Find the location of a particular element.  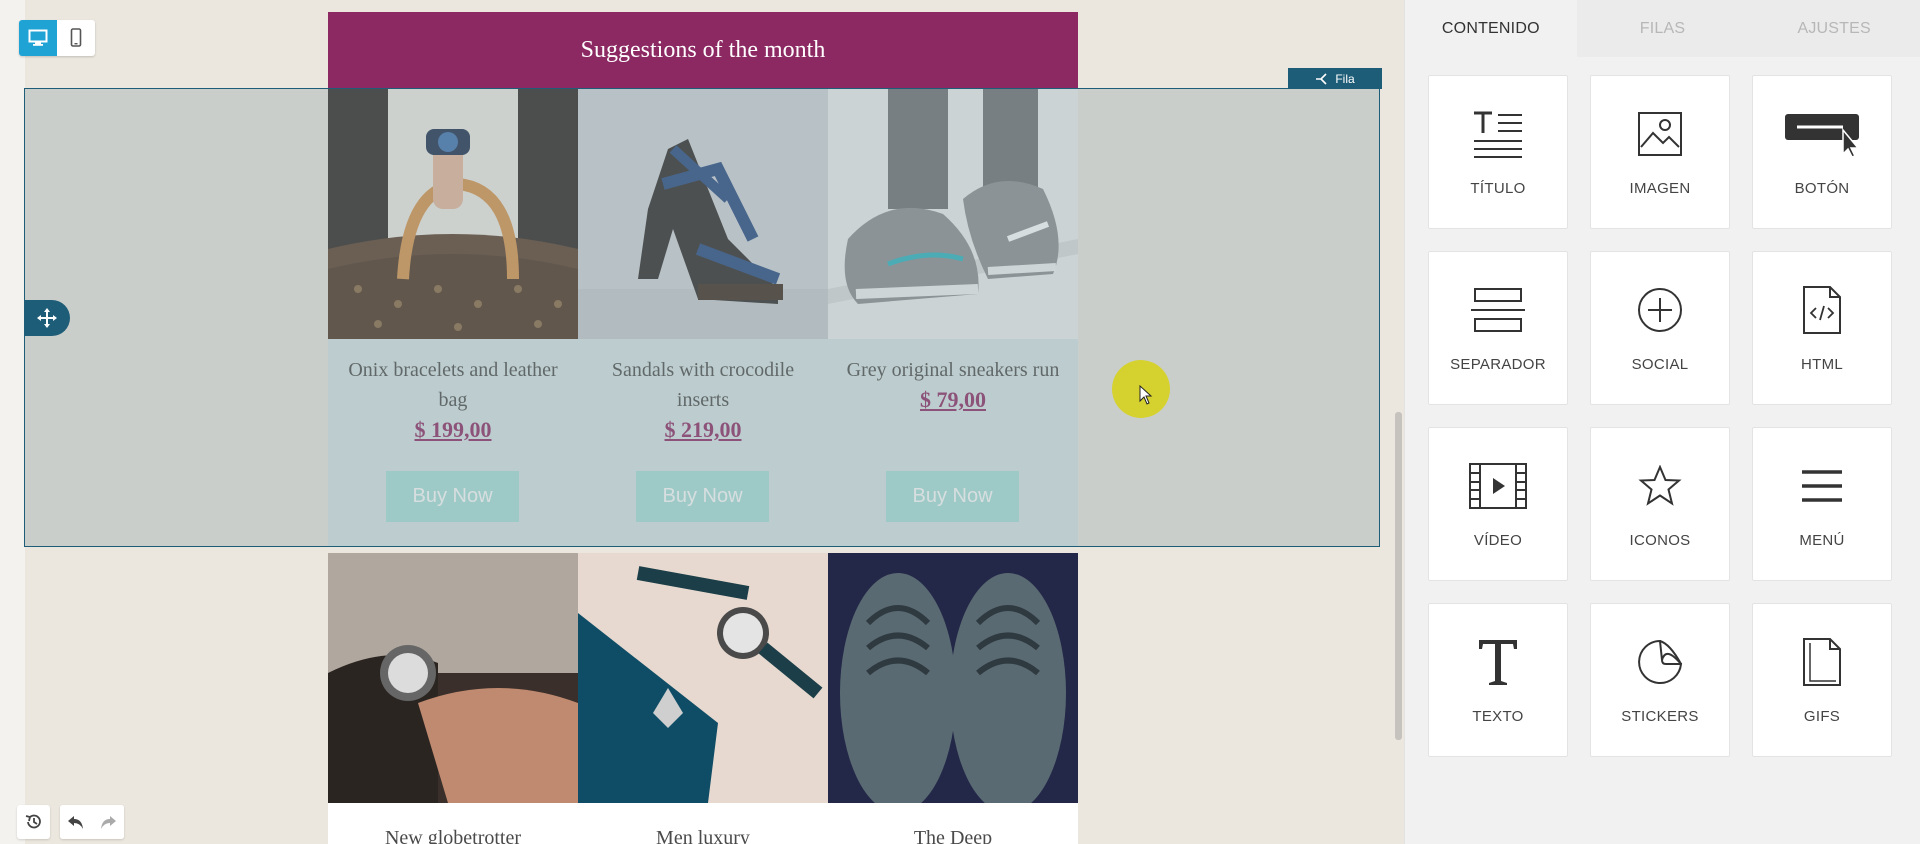

button-icon is located at coordinates (1822, 136).